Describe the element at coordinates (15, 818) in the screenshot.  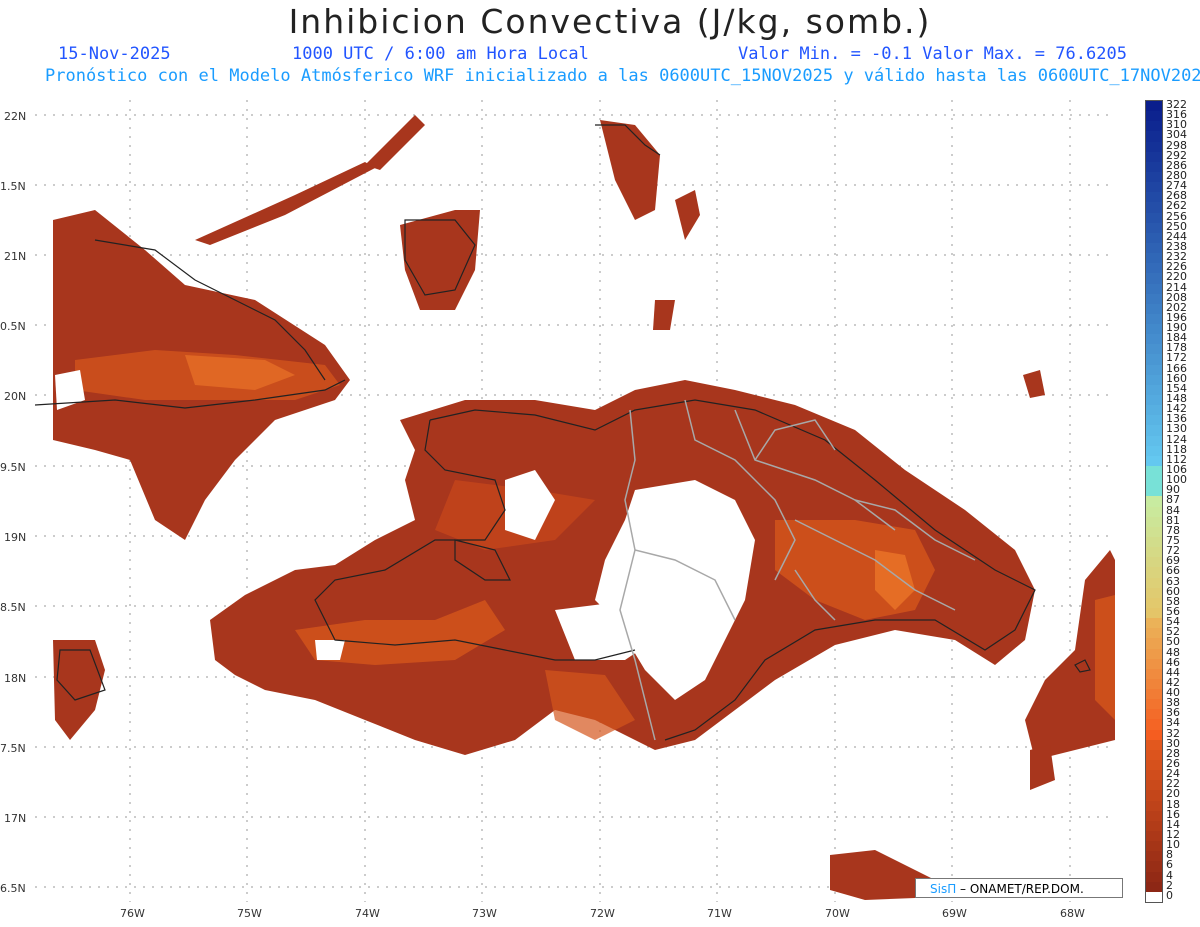
I see `lat-label: 17N` at that location.